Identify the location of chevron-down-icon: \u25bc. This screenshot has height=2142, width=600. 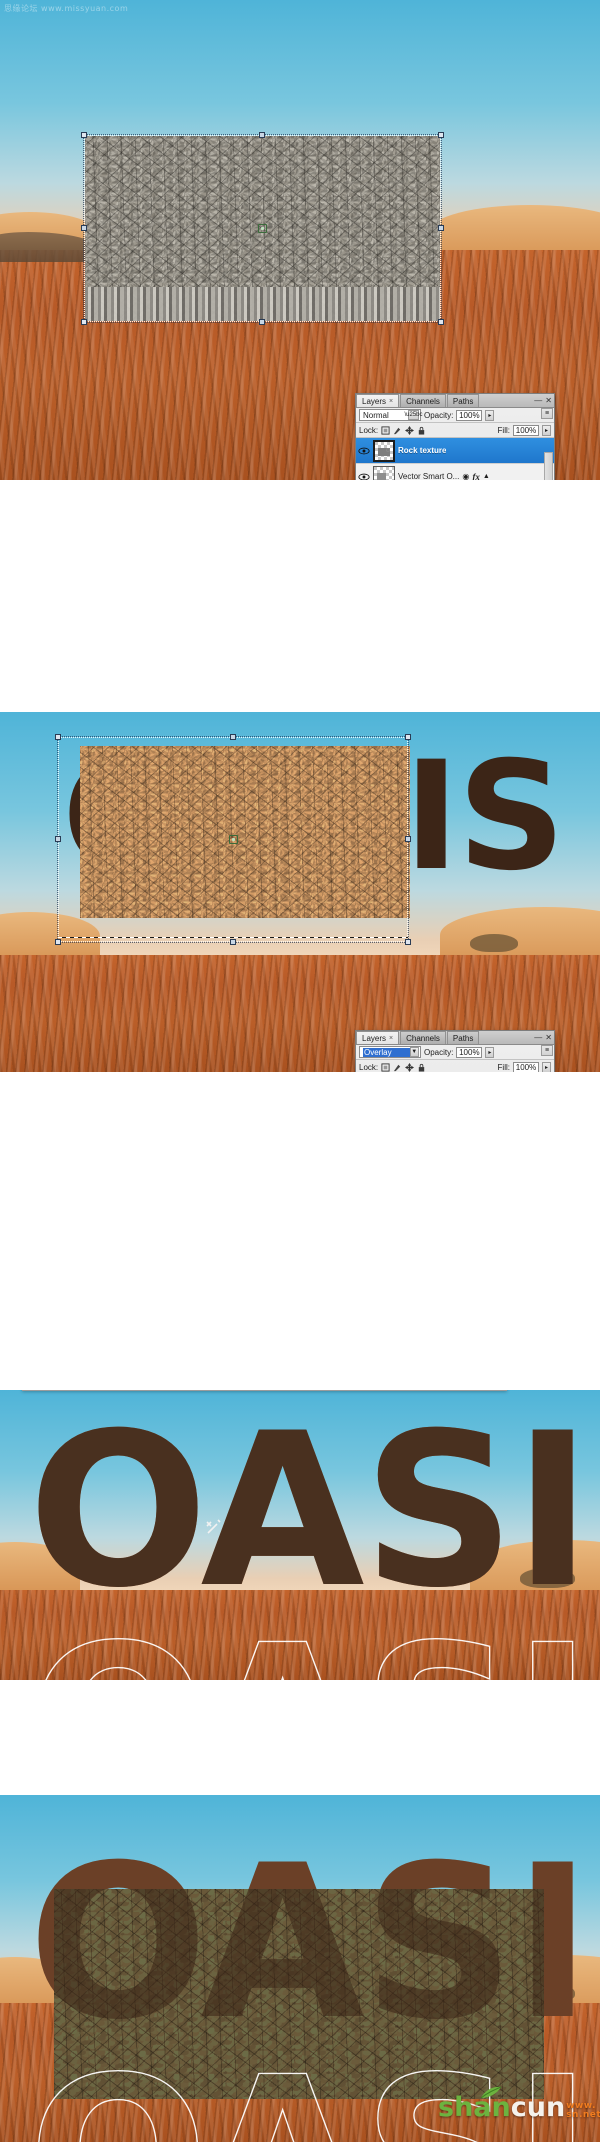
(414, 415).